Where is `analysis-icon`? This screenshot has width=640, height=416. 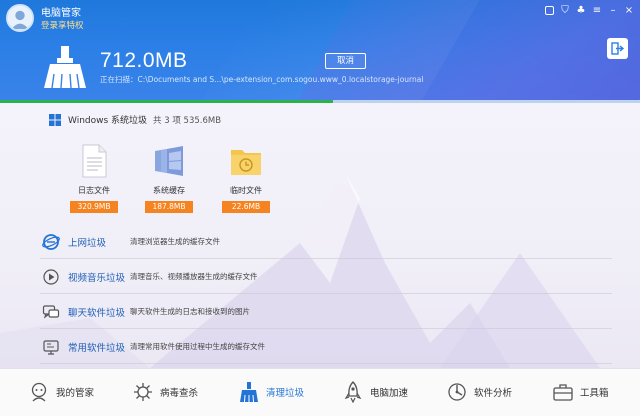 analysis-icon is located at coordinates (457, 392).